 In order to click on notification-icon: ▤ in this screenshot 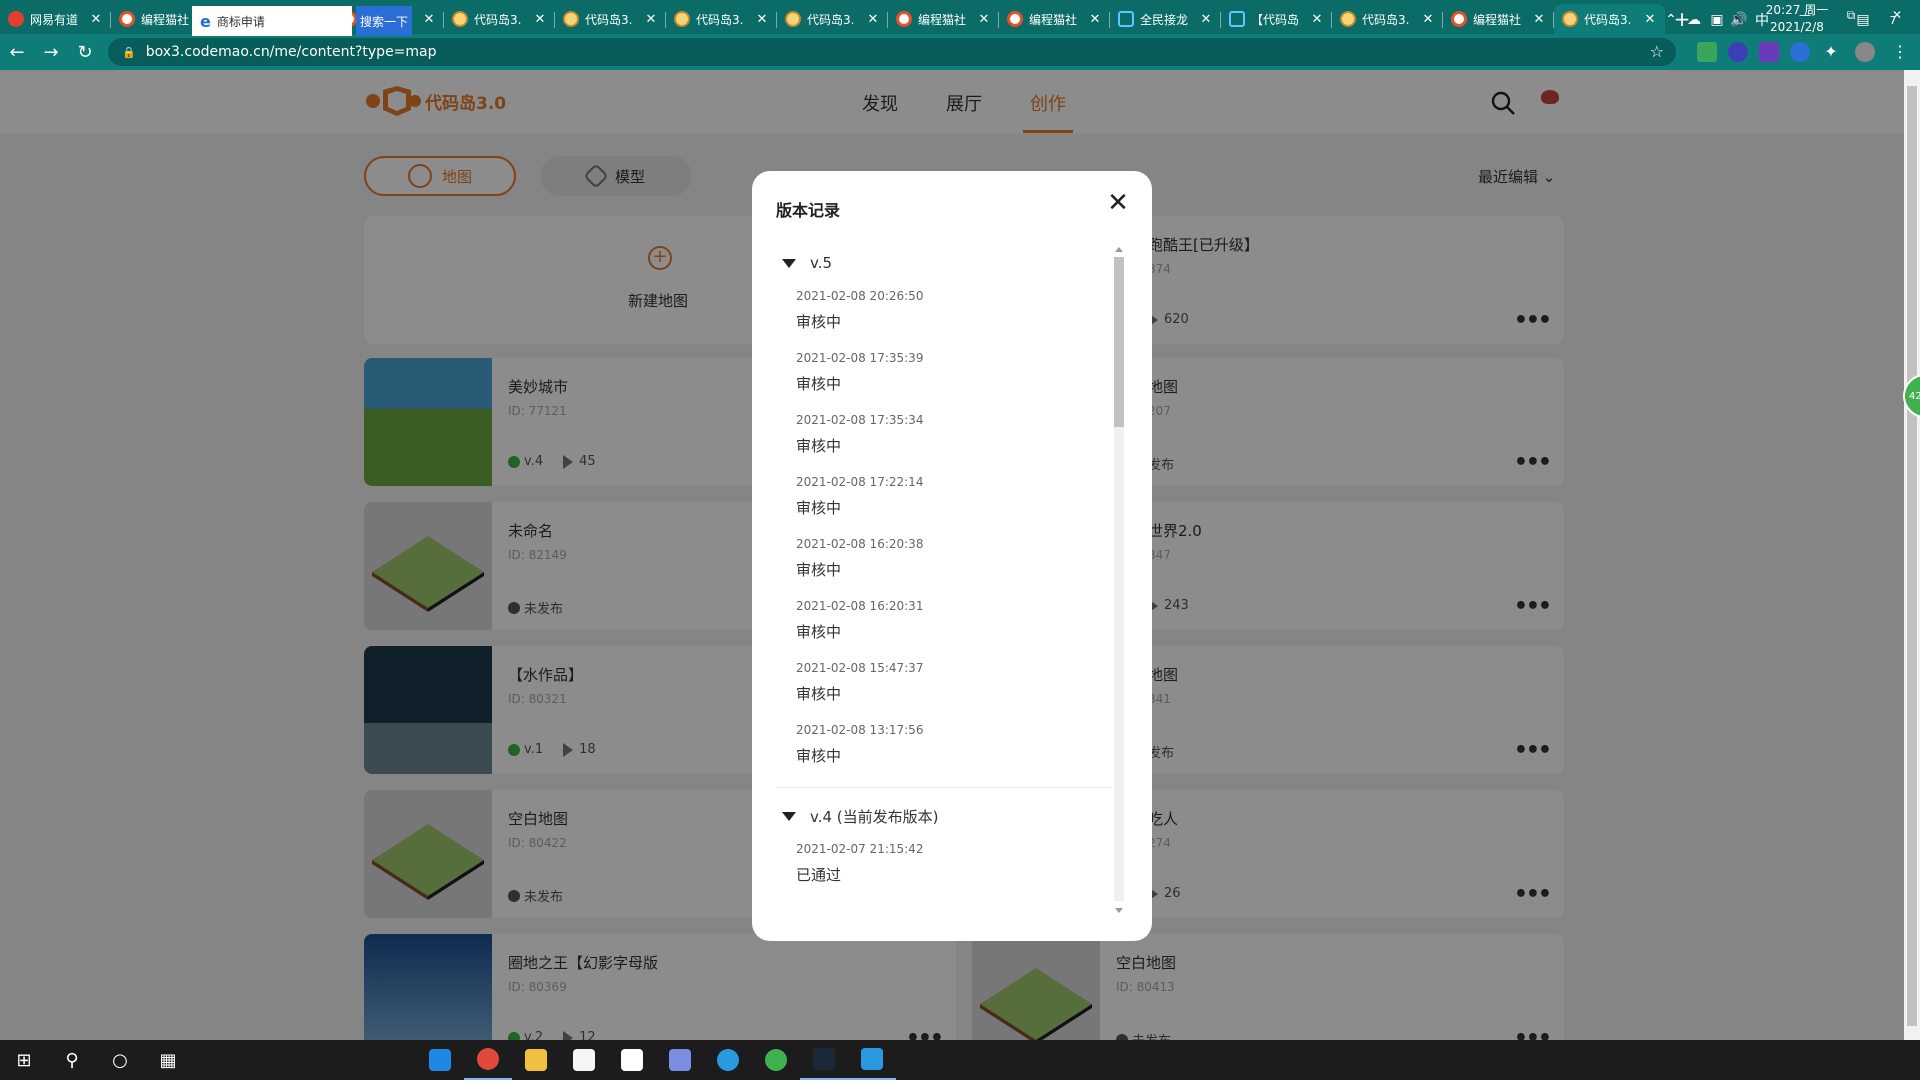, I will do `click(1863, 20)`.